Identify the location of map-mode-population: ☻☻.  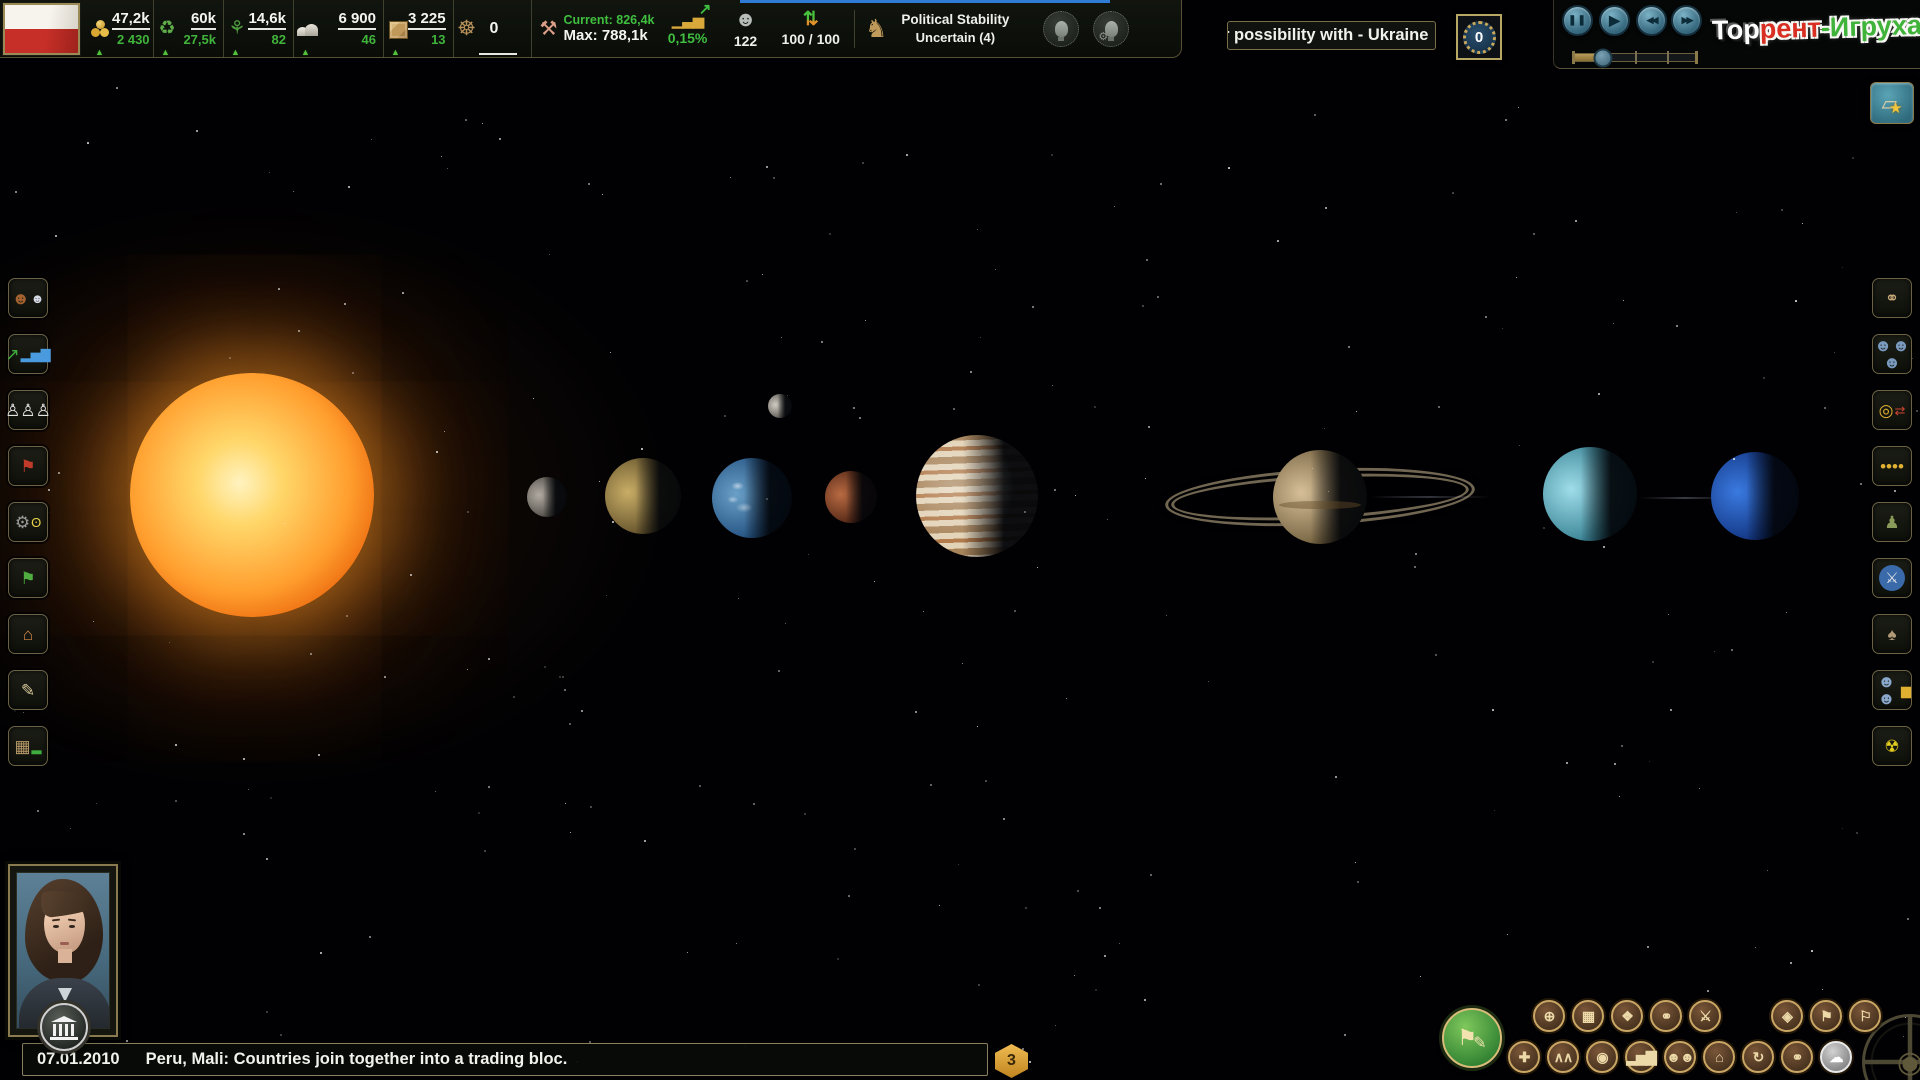
(1680, 1057).